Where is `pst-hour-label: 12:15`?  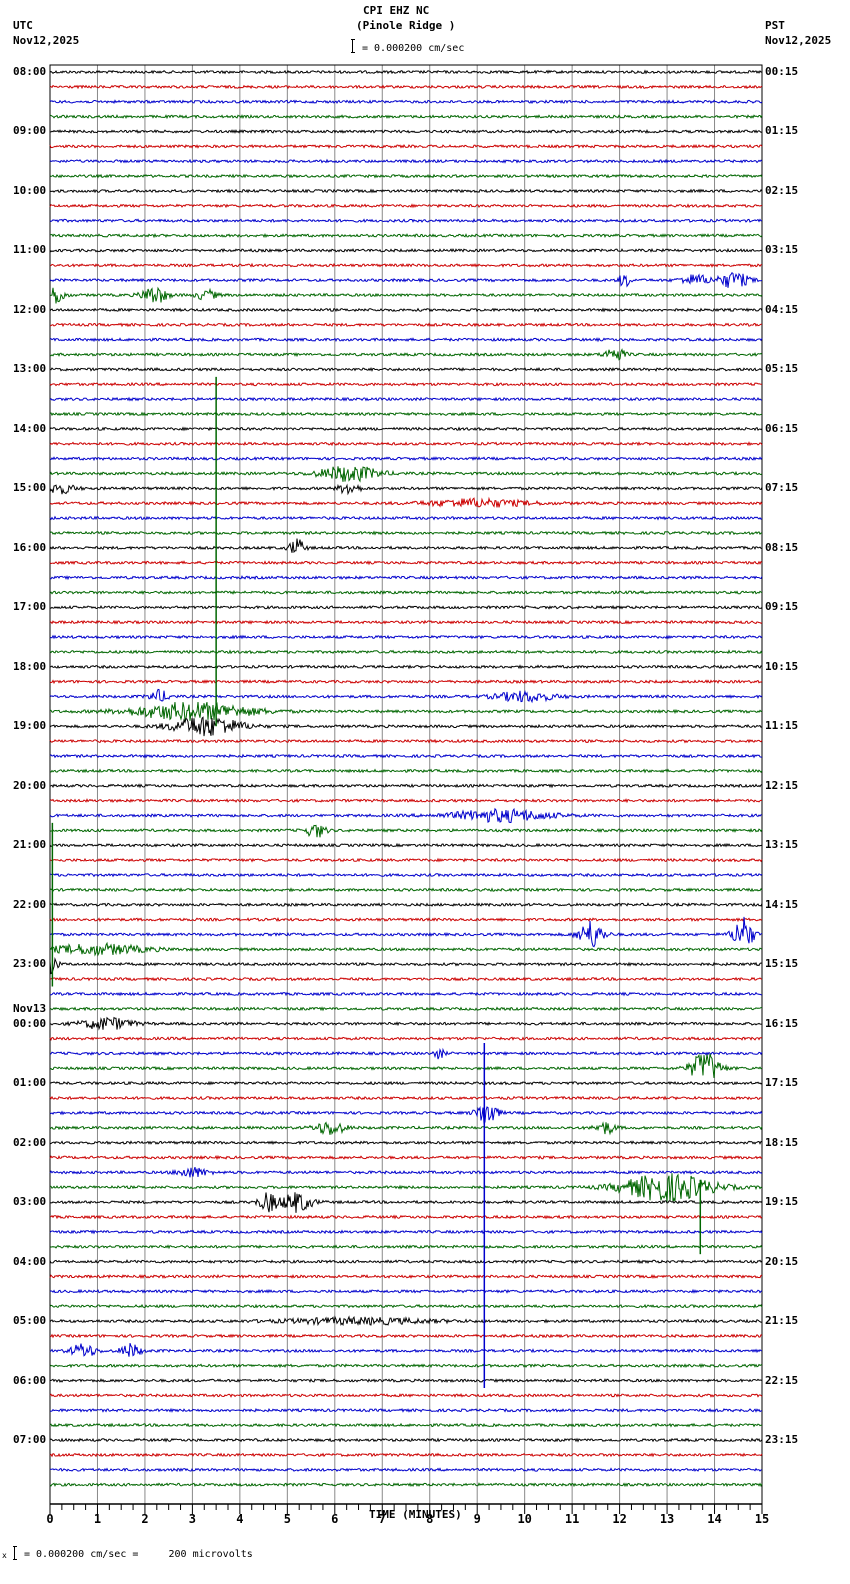
pst-hour-label: 12:15 is located at coordinates (782, 785).